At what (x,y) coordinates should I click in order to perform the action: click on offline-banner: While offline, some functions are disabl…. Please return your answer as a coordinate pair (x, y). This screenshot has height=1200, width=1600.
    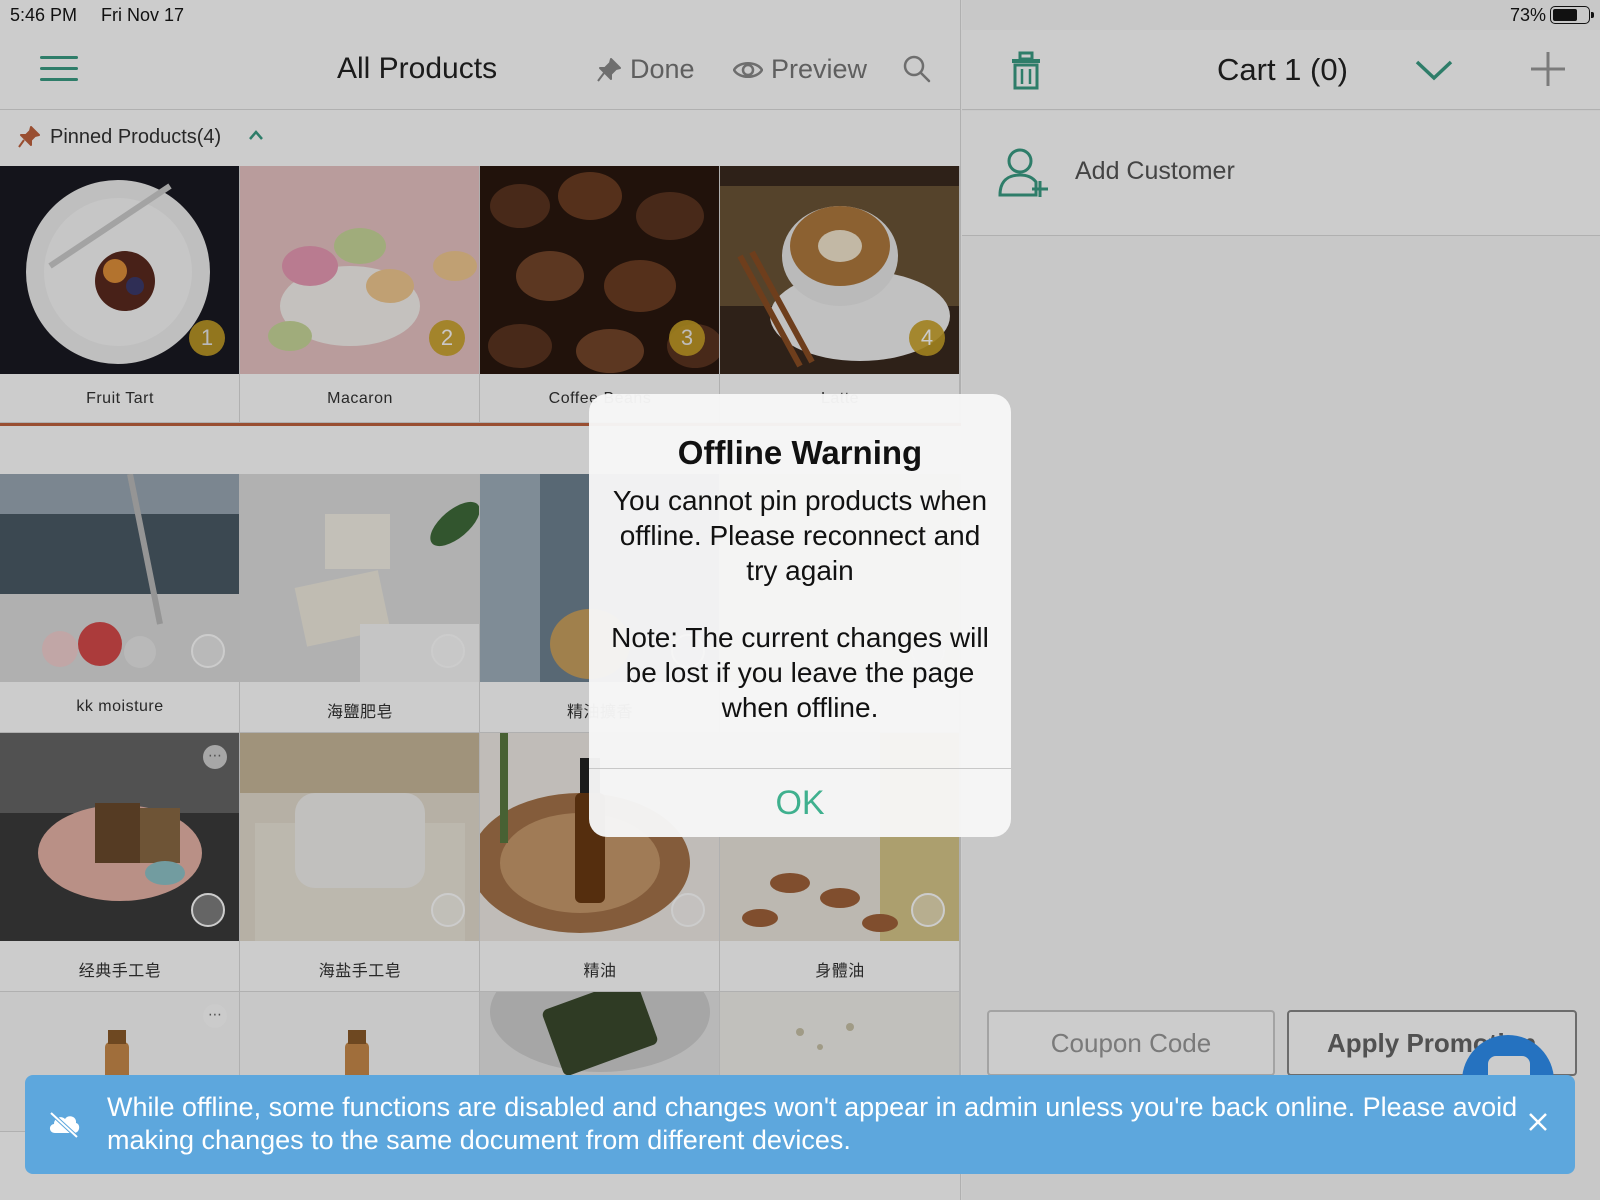
    Looking at the image, I should click on (800, 1124).